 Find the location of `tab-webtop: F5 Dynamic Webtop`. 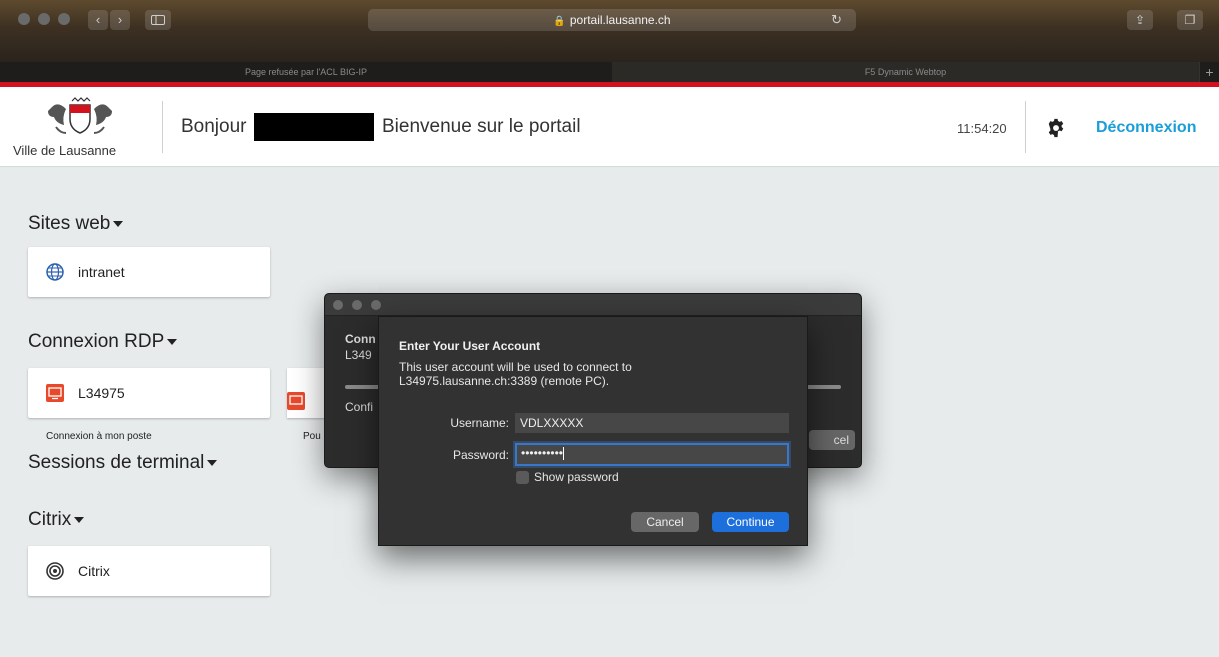

tab-webtop: F5 Dynamic Webtop is located at coordinates (905, 72).